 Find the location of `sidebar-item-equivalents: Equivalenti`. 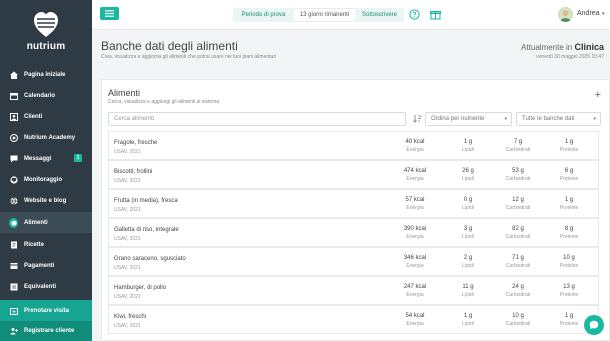

sidebar-item-equivalents: Equivalenti is located at coordinates (46, 286).